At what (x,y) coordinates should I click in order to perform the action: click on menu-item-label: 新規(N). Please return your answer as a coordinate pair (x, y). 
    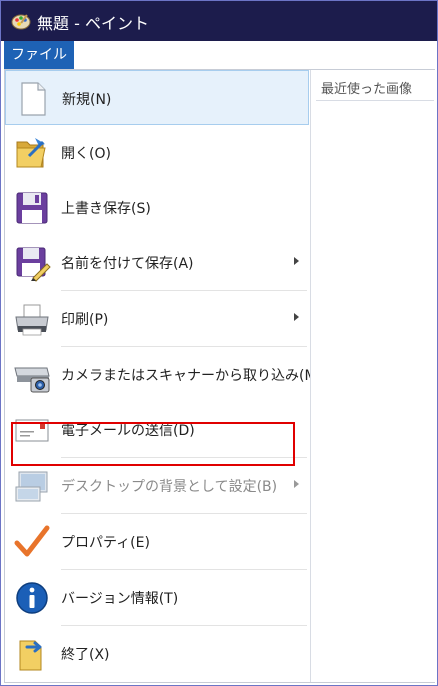
    Looking at the image, I should click on (87, 100).